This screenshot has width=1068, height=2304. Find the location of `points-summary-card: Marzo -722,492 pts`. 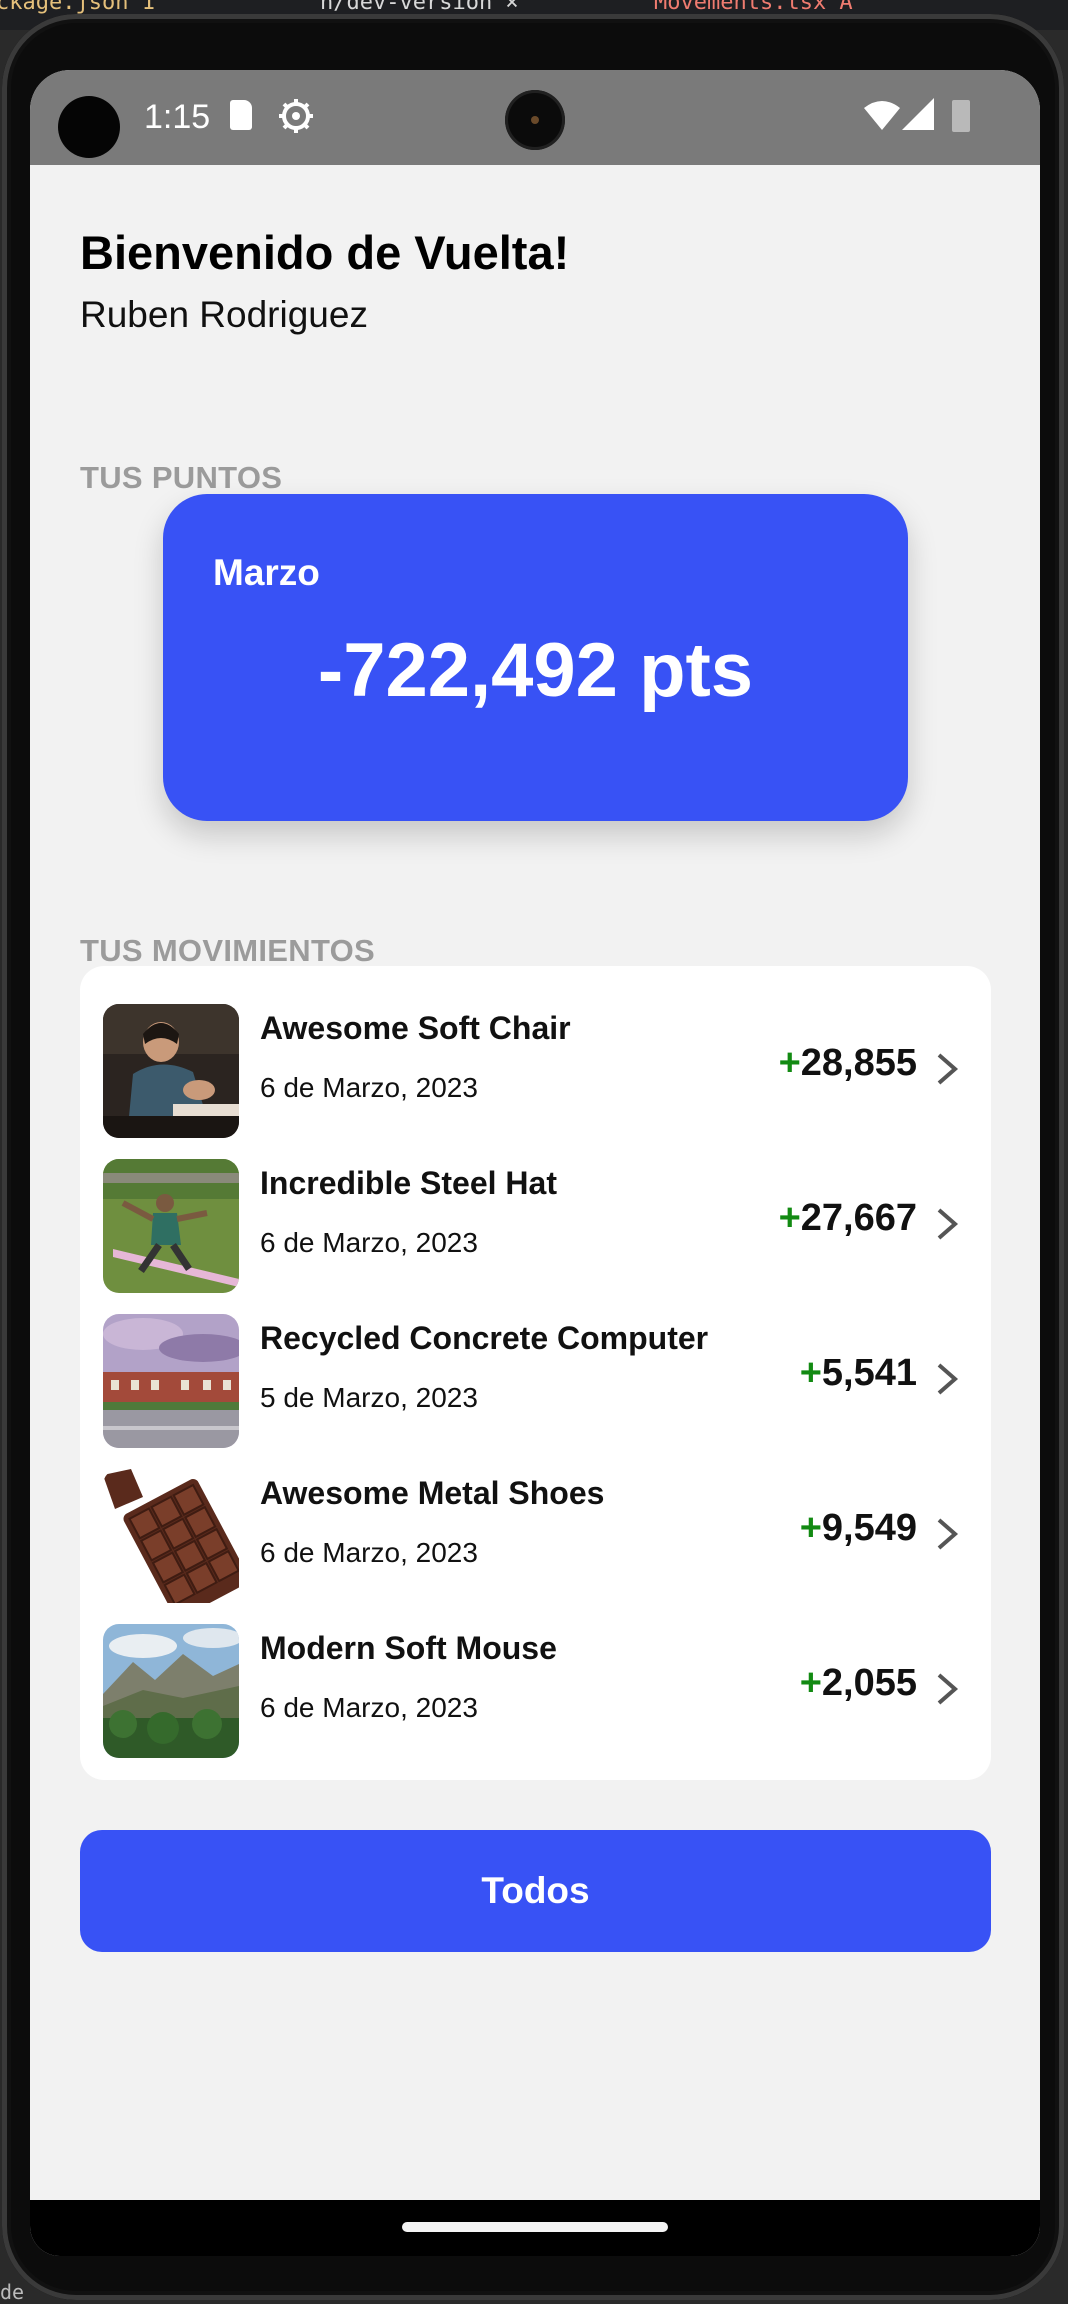

points-summary-card: Marzo -722,492 pts is located at coordinates (535, 657).